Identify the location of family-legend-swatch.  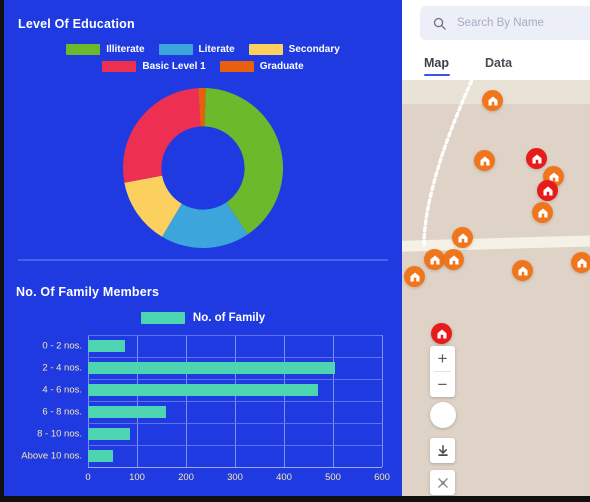
(162, 318).